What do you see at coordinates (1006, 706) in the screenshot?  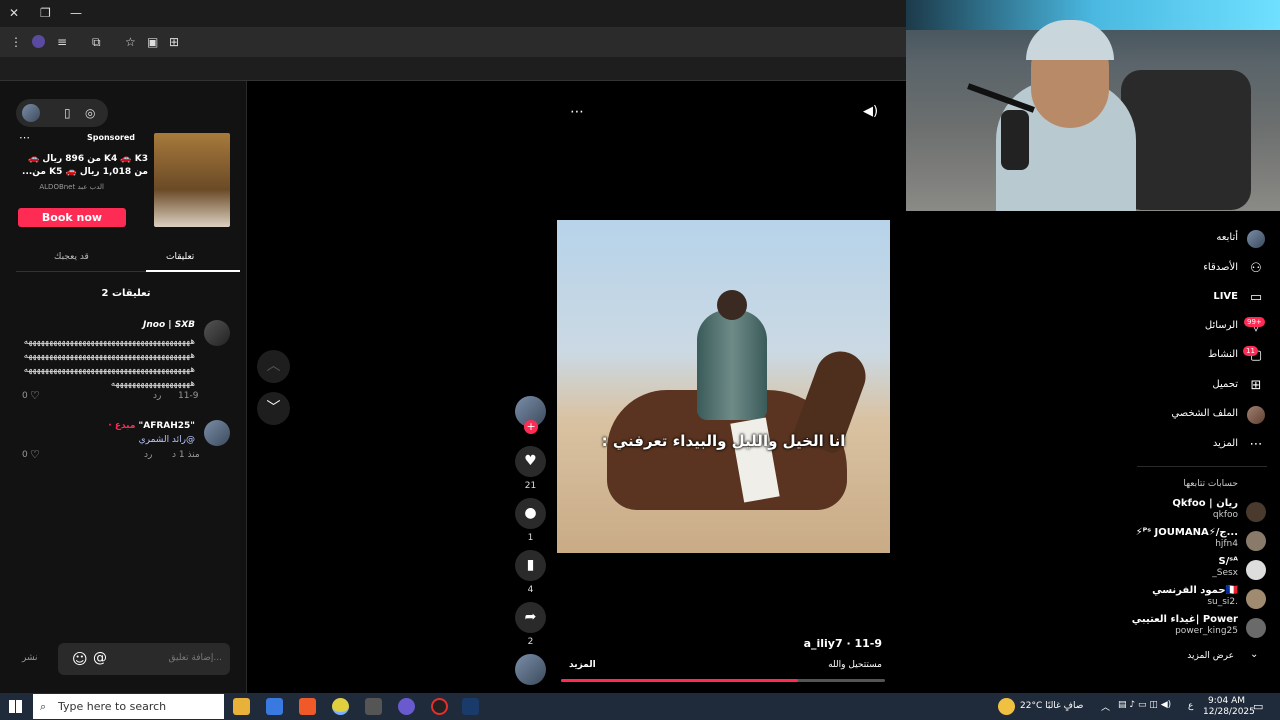 I see `weather-icon` at bounding box center [1006, 706].